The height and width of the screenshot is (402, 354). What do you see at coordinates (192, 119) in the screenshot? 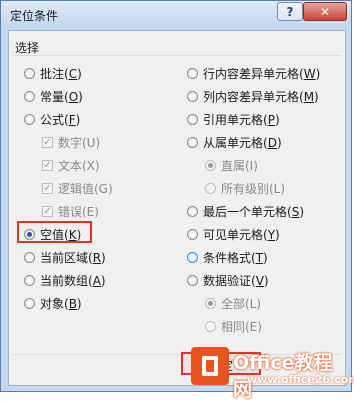
I see `radio-precedents` at bounding box center [192, 119].